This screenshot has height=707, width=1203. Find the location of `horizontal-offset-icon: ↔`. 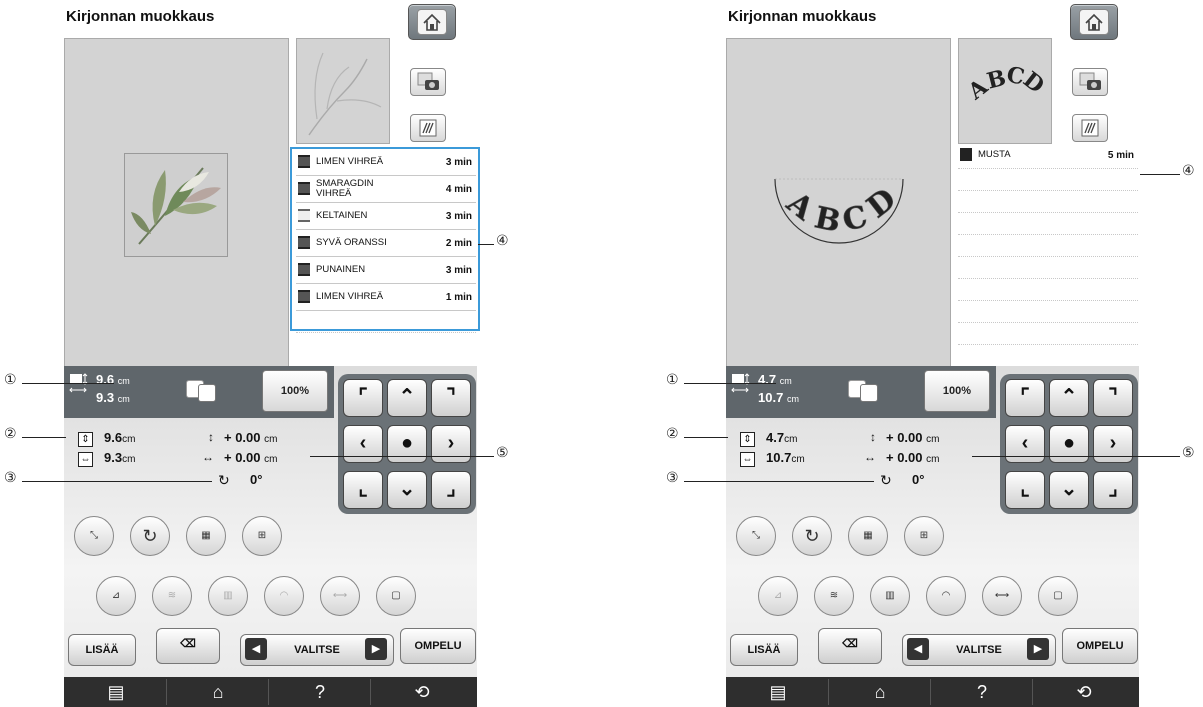

horizontal-offset-icon: ↔ is located at coordinates (208, 457).